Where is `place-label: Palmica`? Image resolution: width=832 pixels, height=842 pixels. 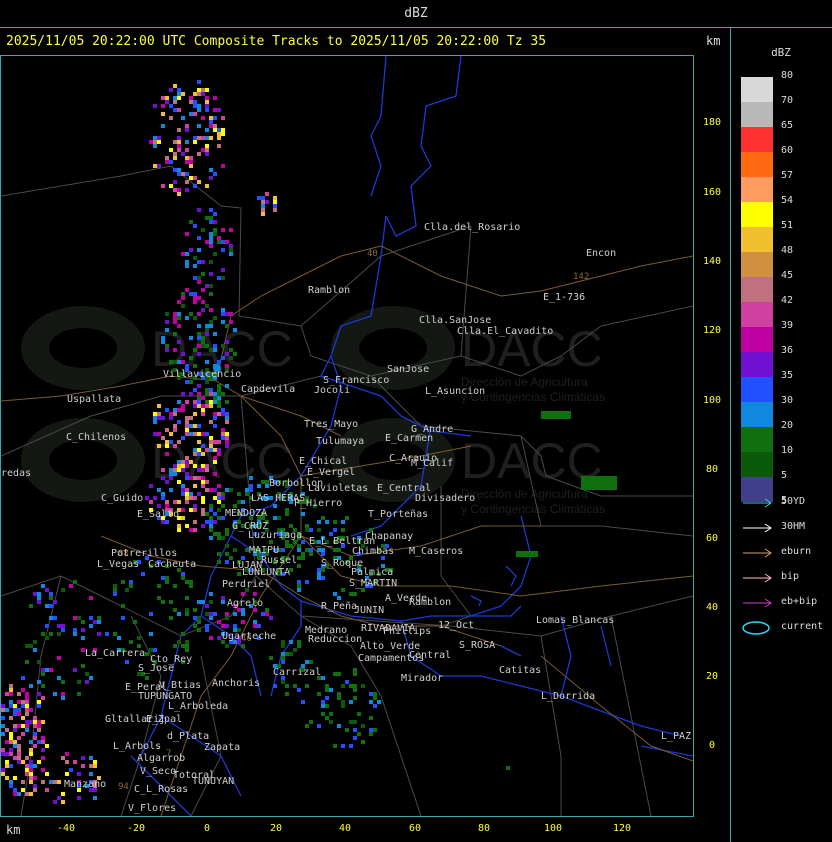 place-label: Palmica is located at coordinates (372, 572).